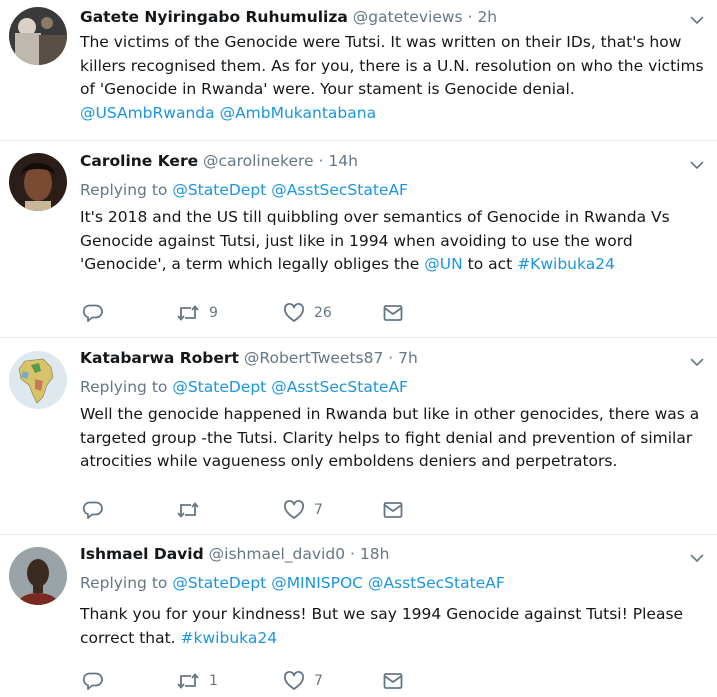 This screenshot has width=717, height=697. I want to click on like-count: 26, so click(323, 313).